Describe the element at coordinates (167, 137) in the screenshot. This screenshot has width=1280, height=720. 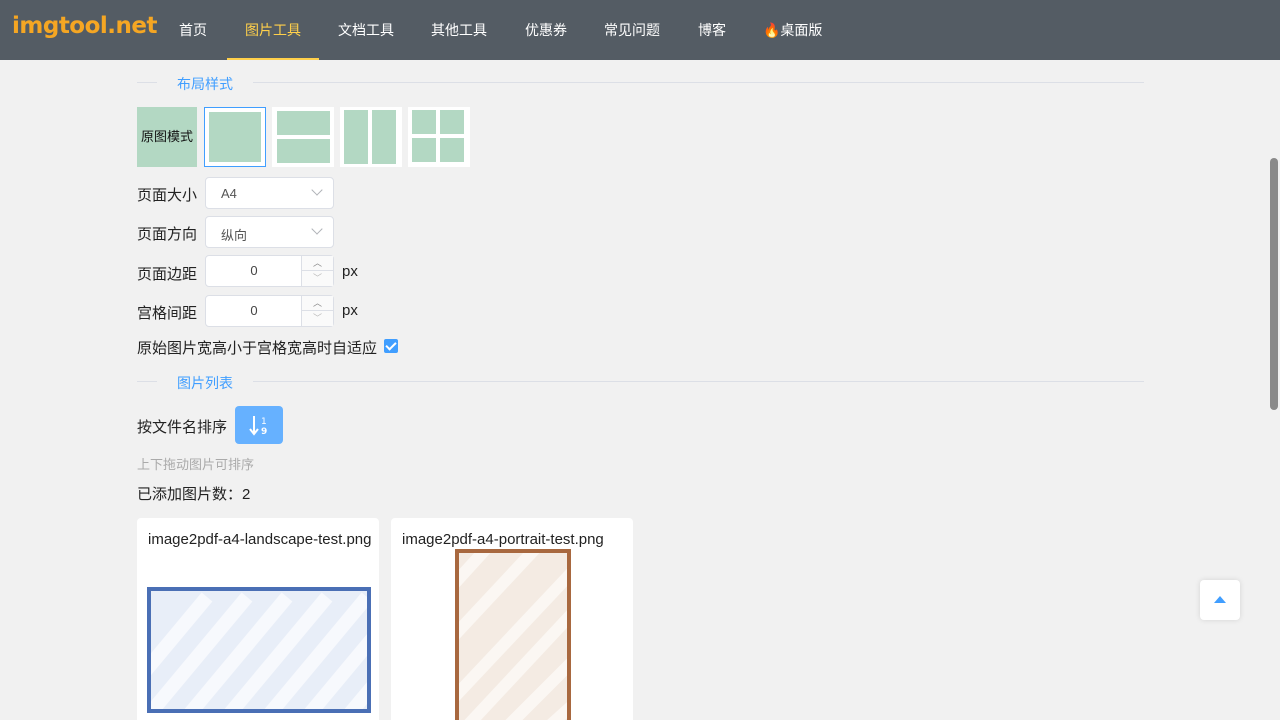
I see `layout-mode-label: 原图模式` at that location.